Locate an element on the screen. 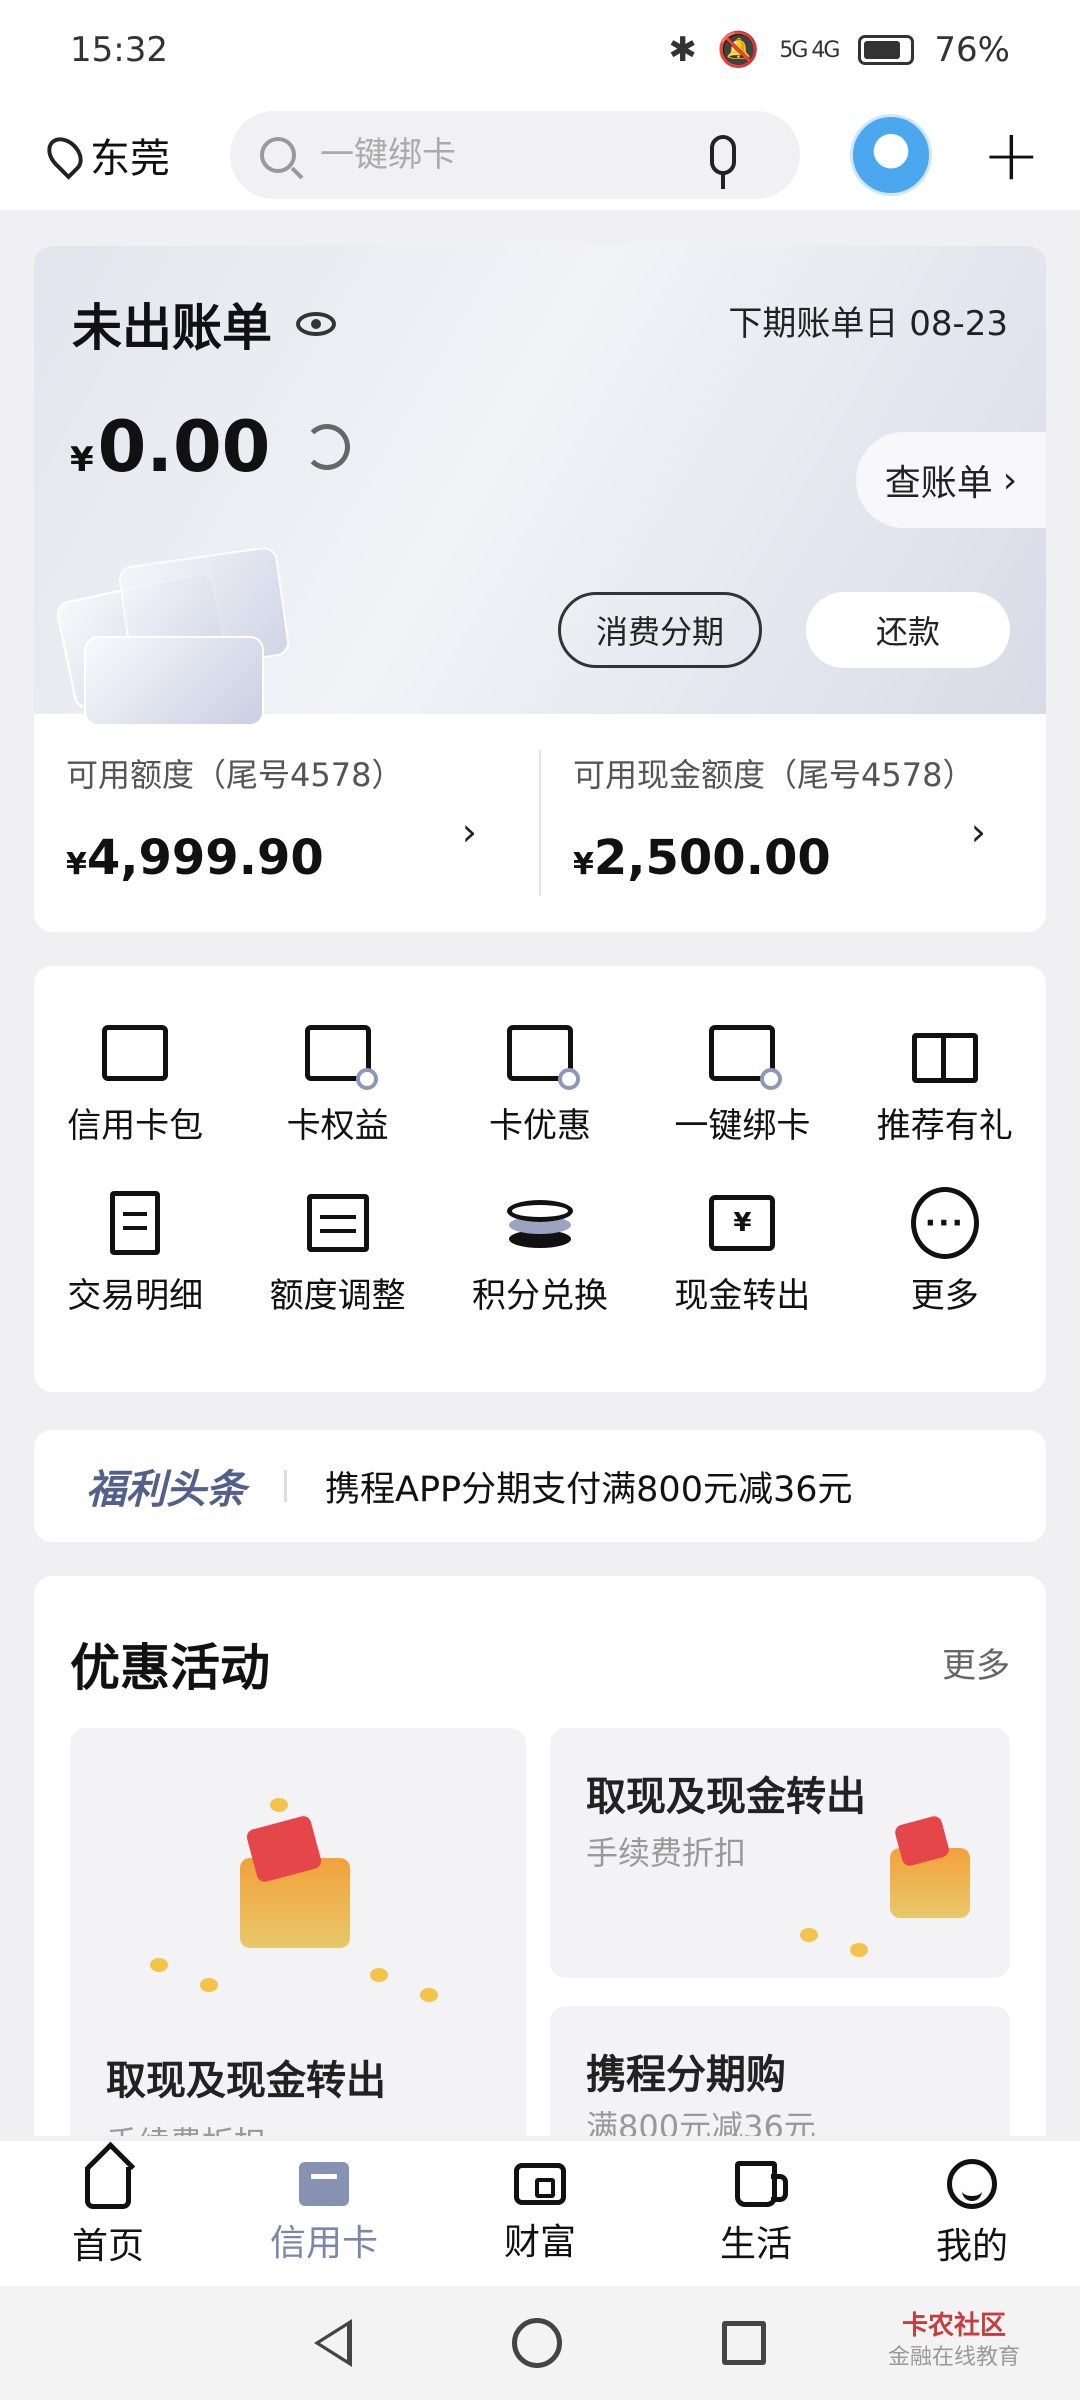  eye-icon is located at coordinates (316, 324).